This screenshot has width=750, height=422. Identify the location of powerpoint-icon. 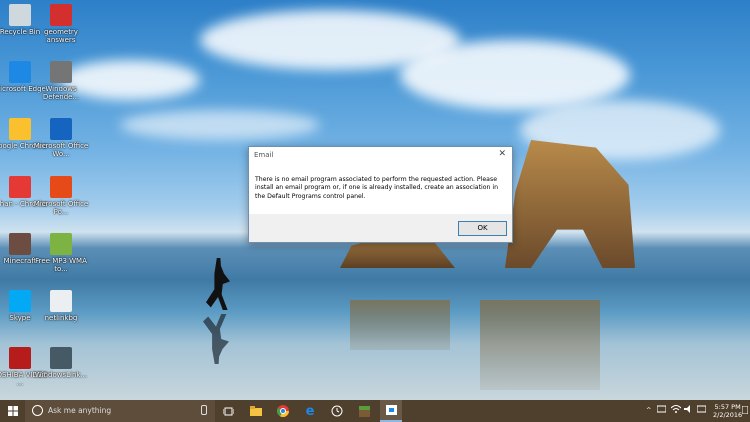
(61, 187).